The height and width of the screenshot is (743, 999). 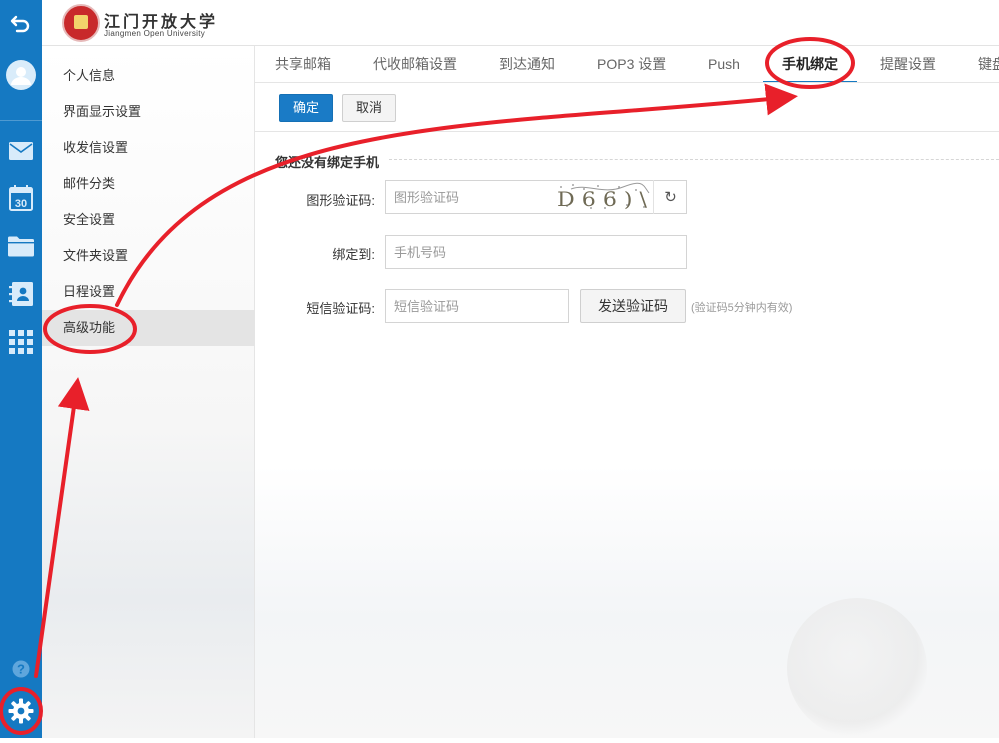 I want to click on menu-item-display-settings: 界面显示设置, so click(x=148, y=112).